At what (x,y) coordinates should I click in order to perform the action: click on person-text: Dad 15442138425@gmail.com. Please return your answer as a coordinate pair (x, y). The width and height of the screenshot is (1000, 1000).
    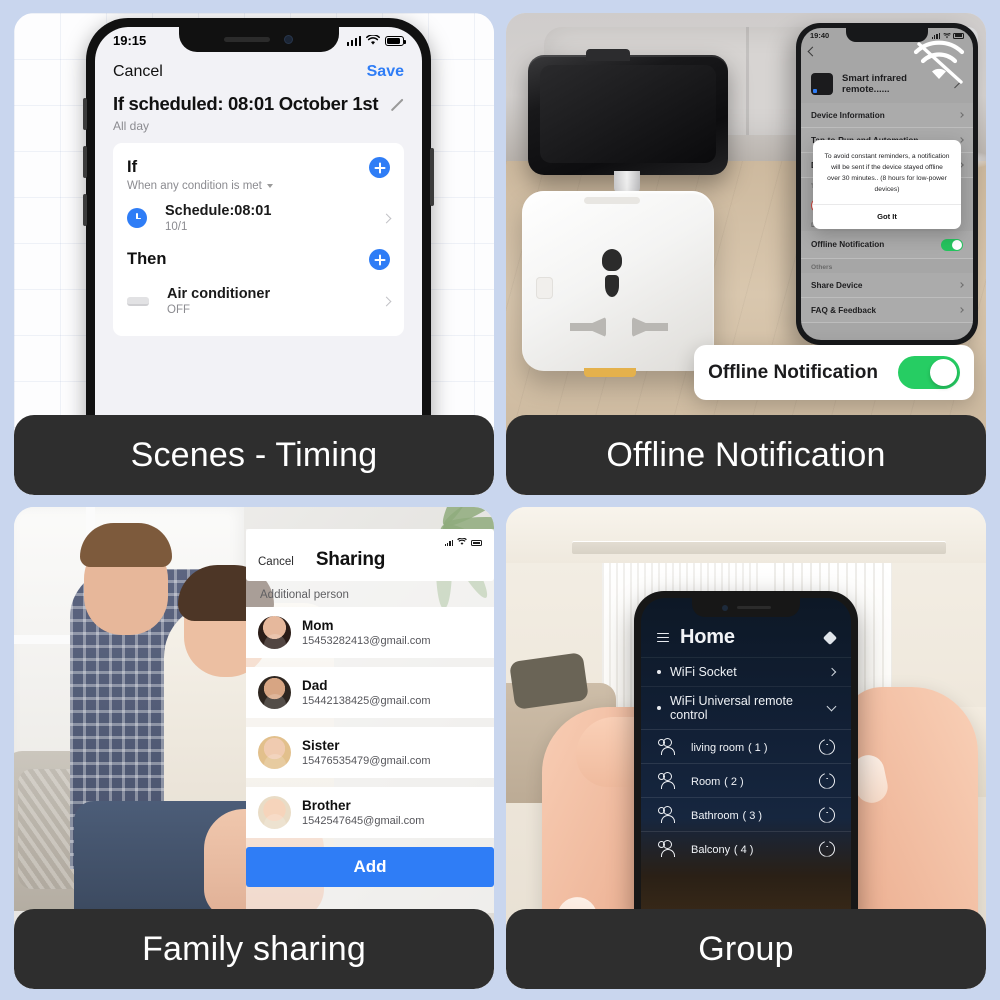
    Looking at the image, I should click on (366, 692).